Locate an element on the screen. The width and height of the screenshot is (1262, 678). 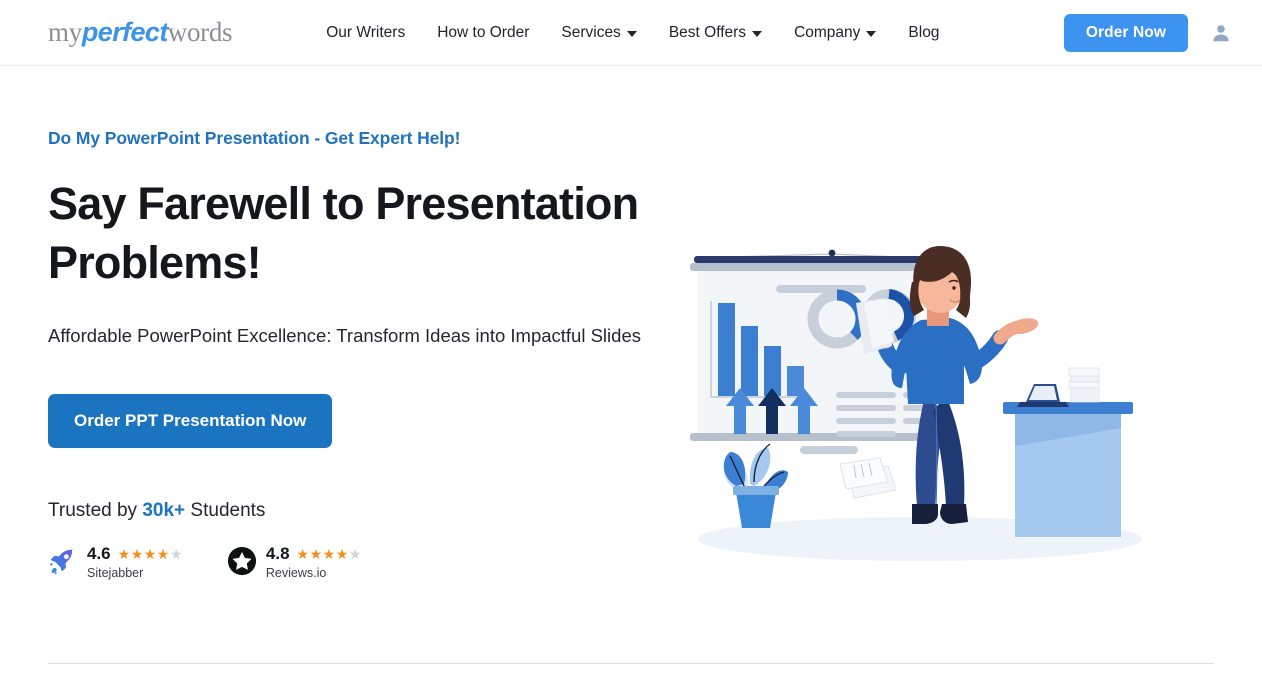
nav-item-best-offers: Best Offers is located at coordinates (715, 32).